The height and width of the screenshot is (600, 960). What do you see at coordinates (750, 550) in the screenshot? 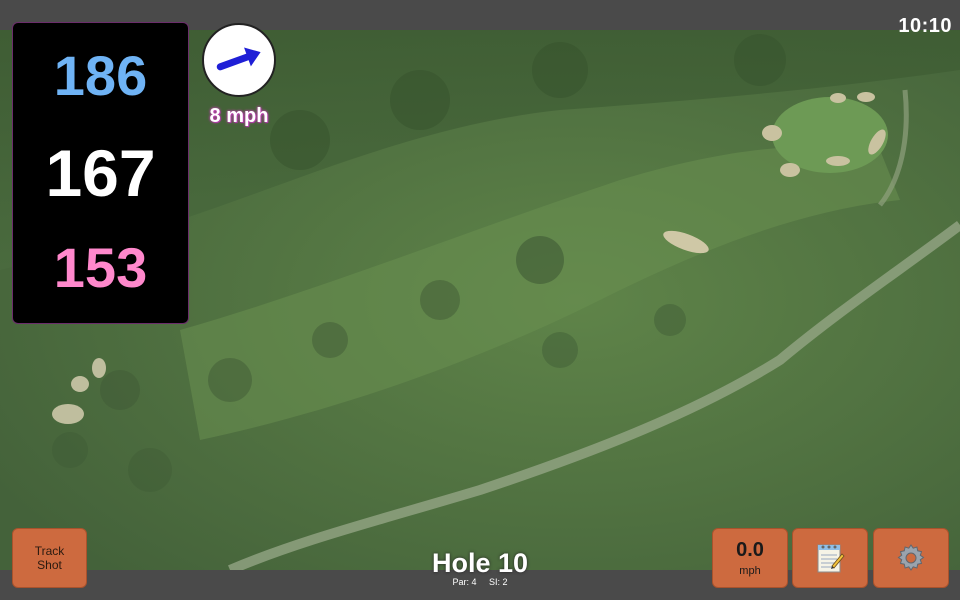
I see `speed-value: 0.0` at bounding box center [750, 550].